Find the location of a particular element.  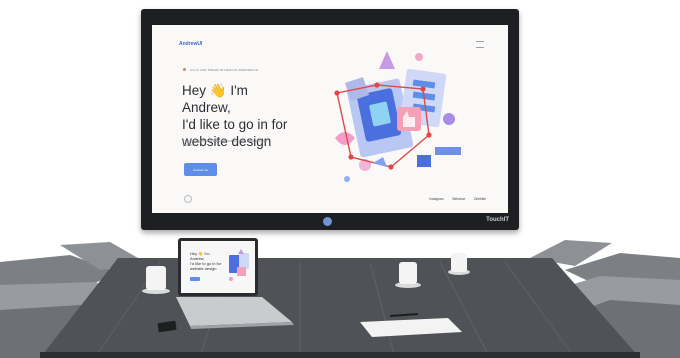

hero-line-1: Hey 👋 I'm Andrew, is located at coordinates (215, 99).